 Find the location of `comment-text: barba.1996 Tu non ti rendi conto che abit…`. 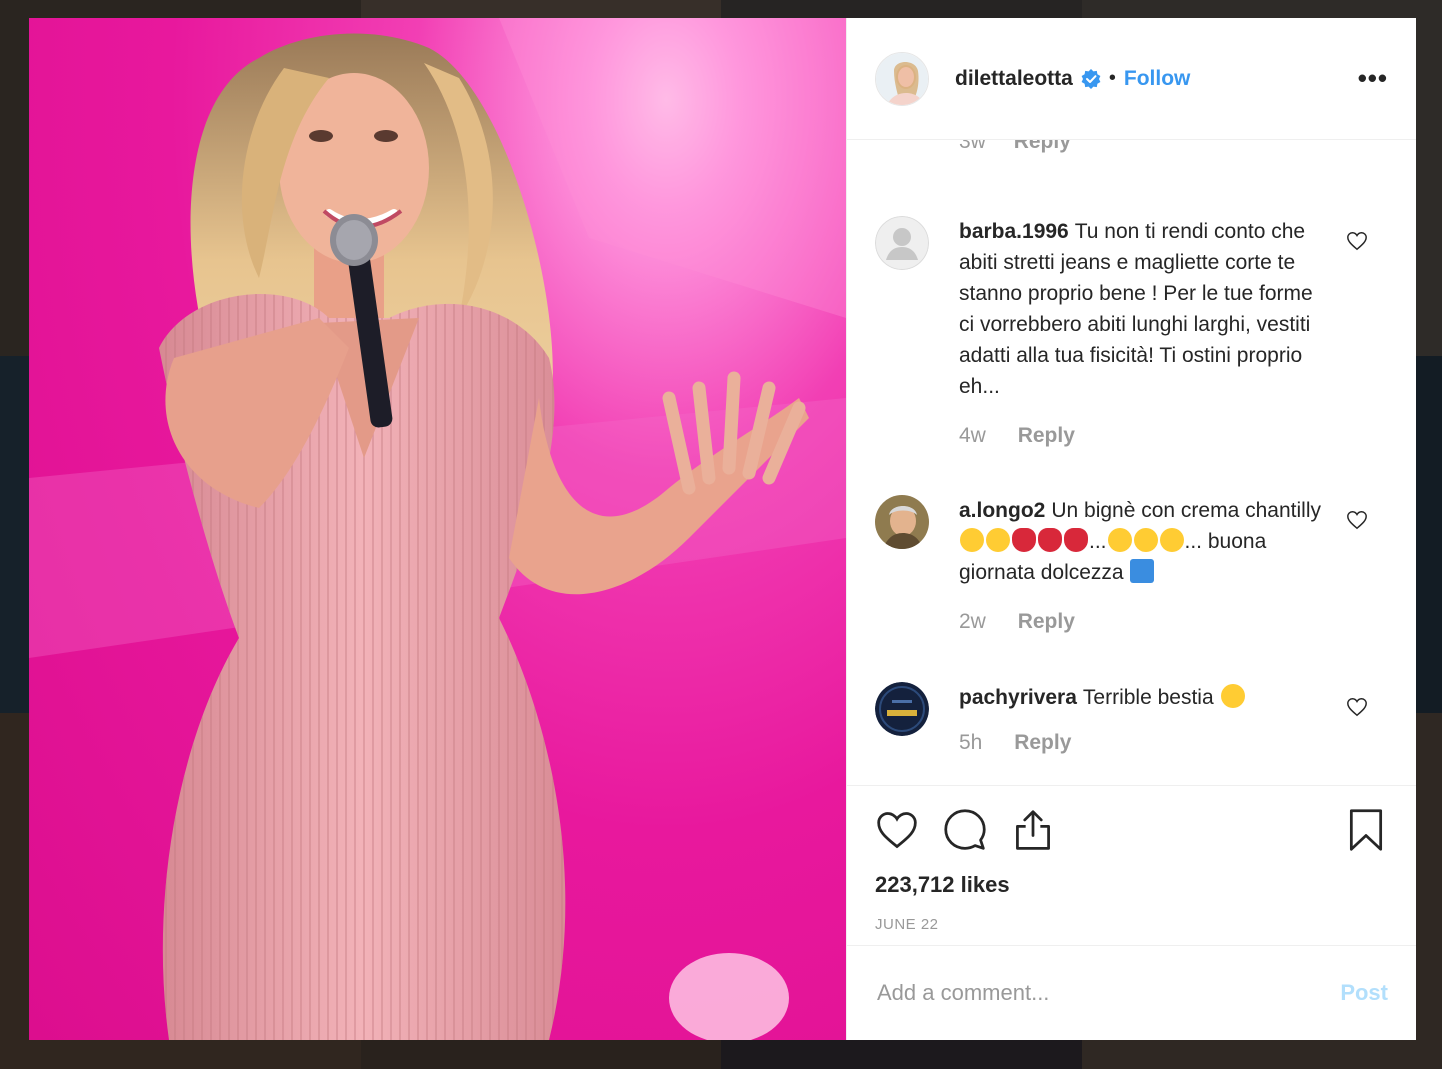

comment-text: barba.1996 Tu non ti rendi conto che abit… is located at coordinates (1143, 309).